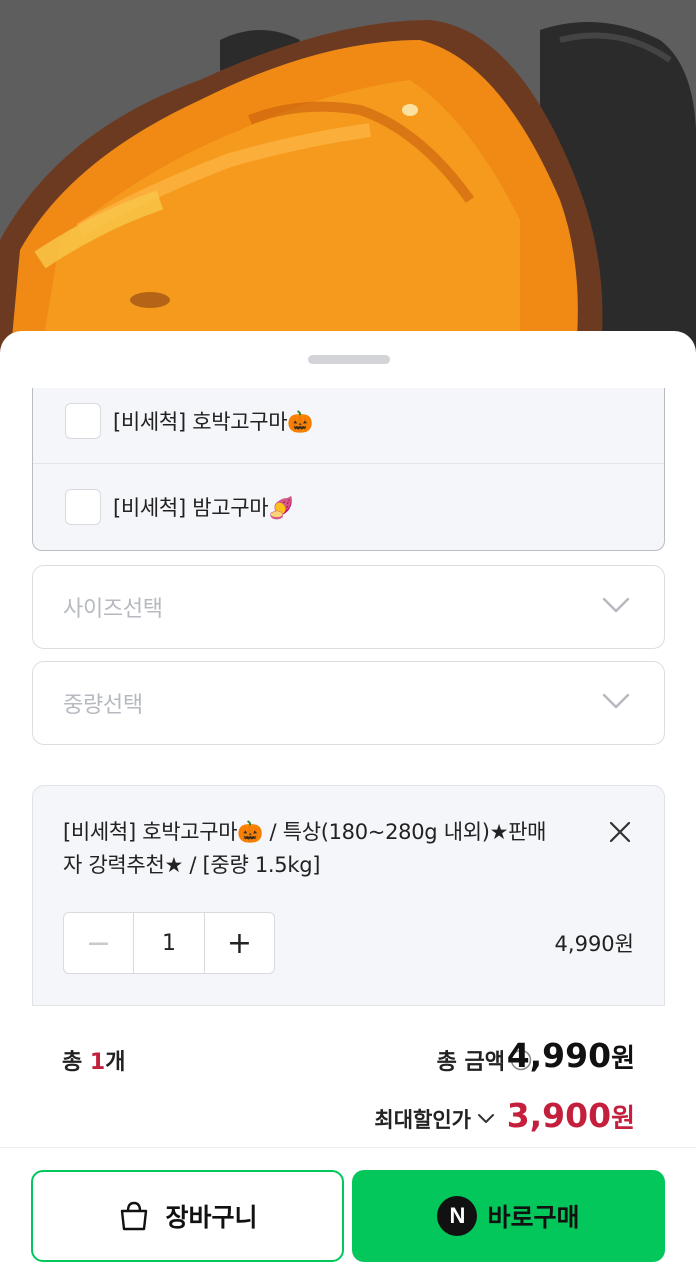 This screenshot has width=696, height=1280. What do you see at coordinates (348, 421) in the screenshot?
I see `option-item-pumpkin-sweet-potato: [비세척] 호박고구마🎃` at bounding box center [348, 421].